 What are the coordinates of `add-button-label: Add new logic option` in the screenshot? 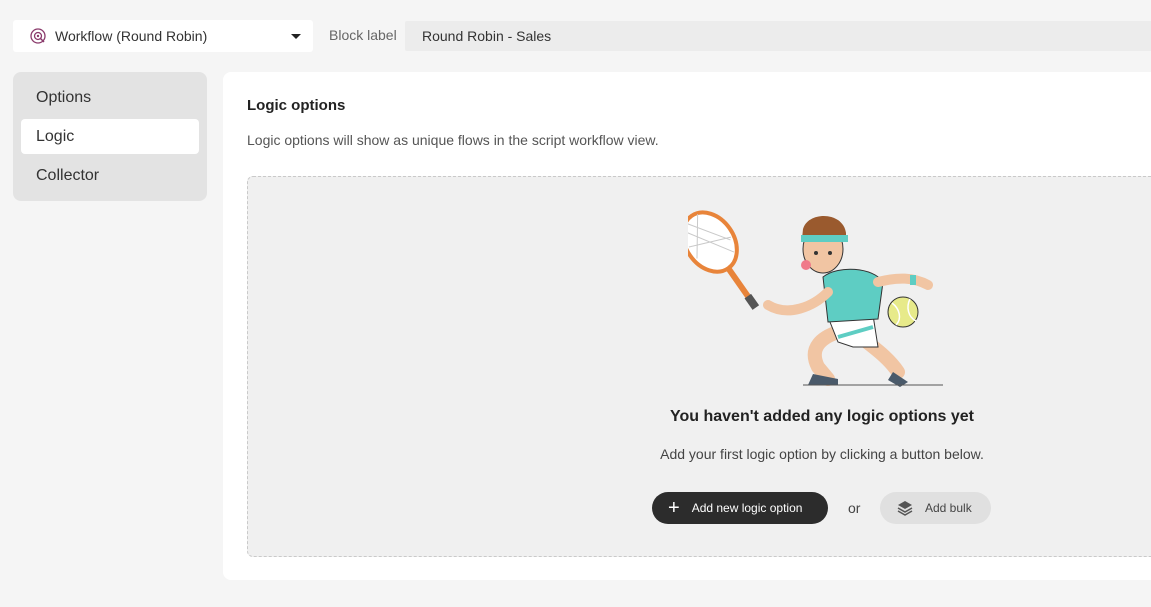 It's located at (747, 508).